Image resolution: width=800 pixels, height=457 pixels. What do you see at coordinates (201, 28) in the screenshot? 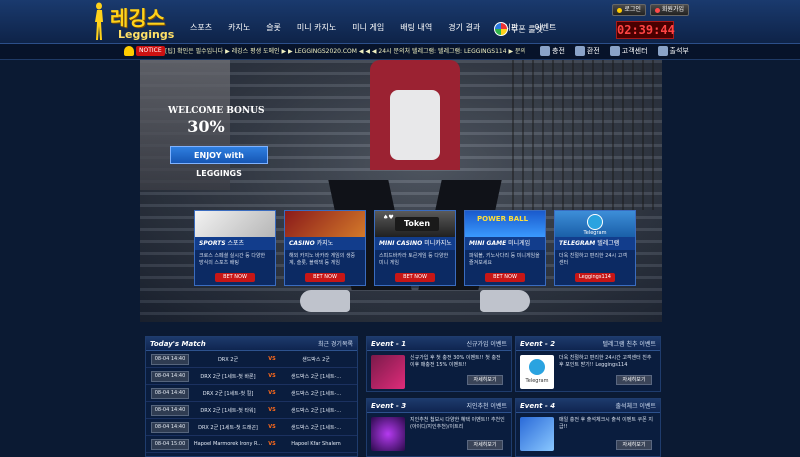
I see `nav-sports: 스포츠` at bounding box center [201, 28].